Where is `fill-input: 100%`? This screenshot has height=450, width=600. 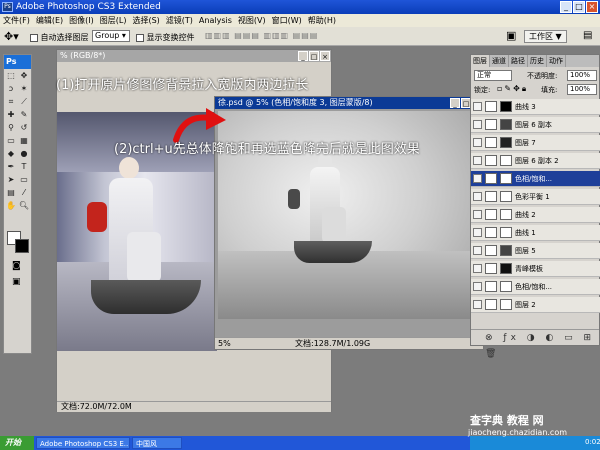
fill-input: 100% is located at coordinates (582, 89).